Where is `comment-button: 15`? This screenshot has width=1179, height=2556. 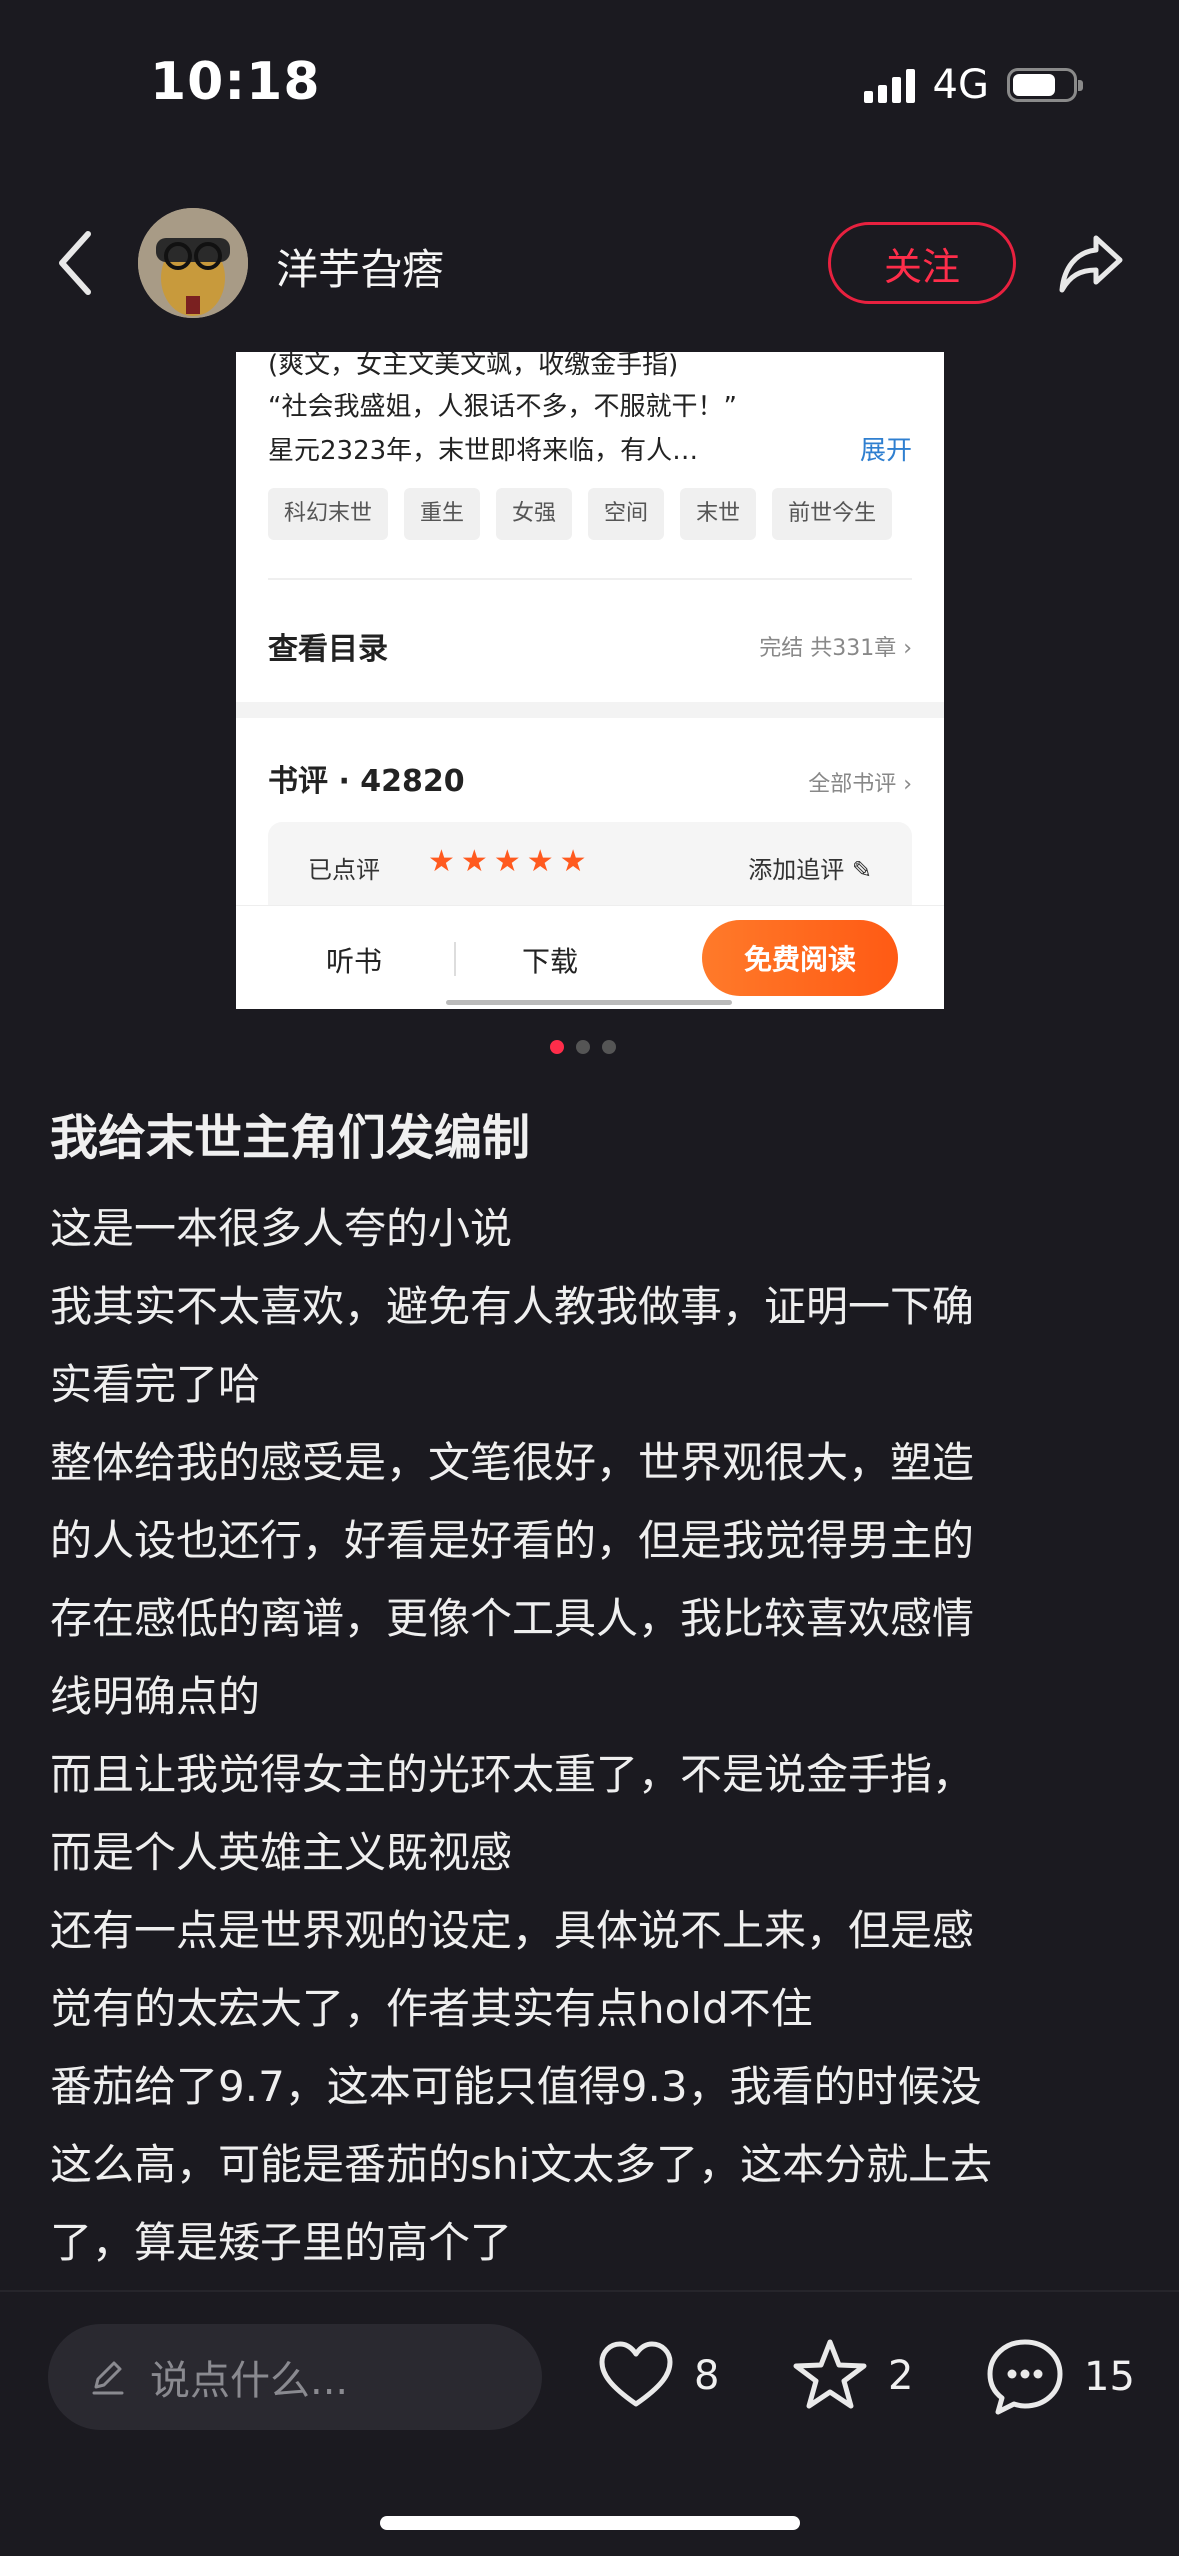
comment-button: 15 is located at coordinates (1059, 2377).